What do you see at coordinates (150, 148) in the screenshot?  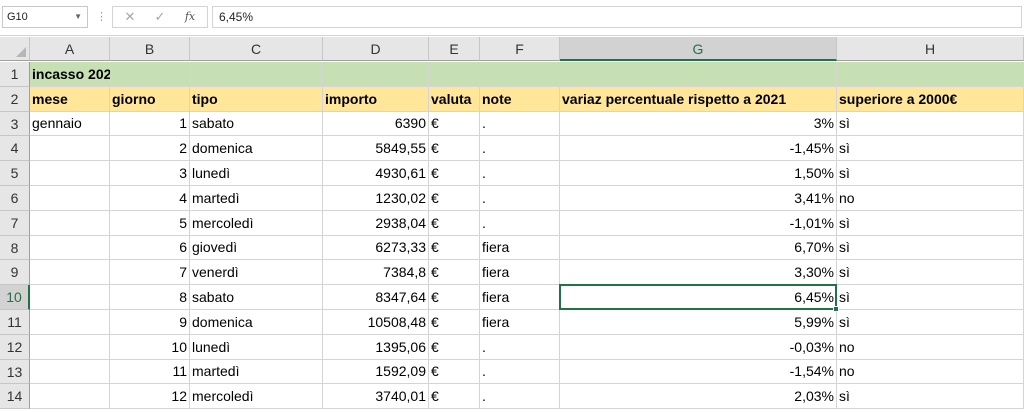 I see `cell-b4: 2` at bounding box center [150, 148].